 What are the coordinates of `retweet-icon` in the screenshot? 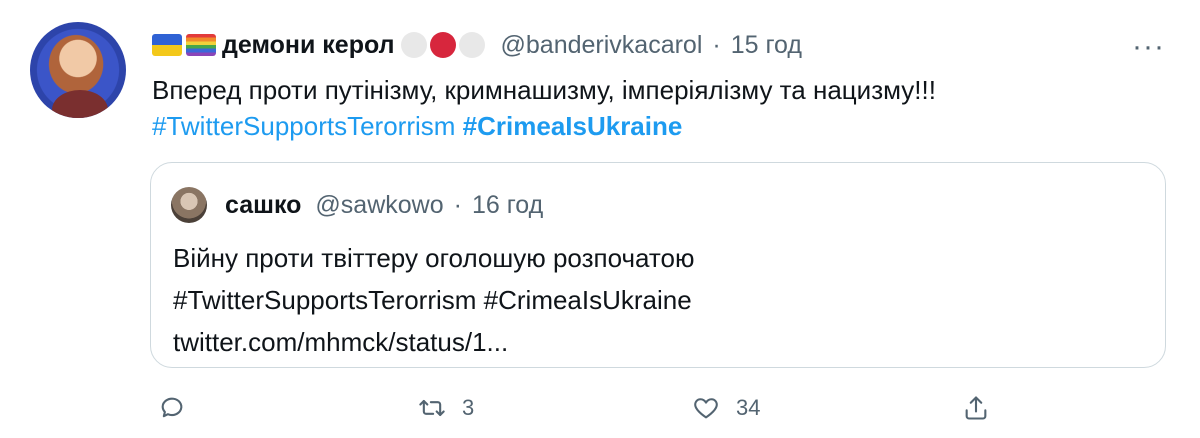 It's located at (432, 408).